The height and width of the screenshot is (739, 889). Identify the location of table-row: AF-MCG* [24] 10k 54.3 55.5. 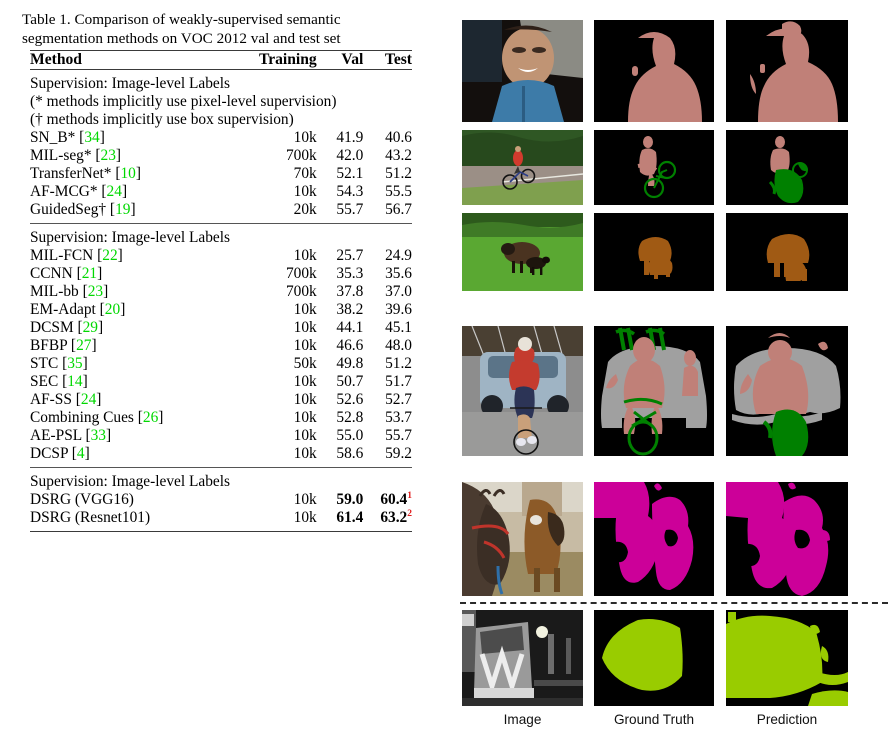
(221, 192).